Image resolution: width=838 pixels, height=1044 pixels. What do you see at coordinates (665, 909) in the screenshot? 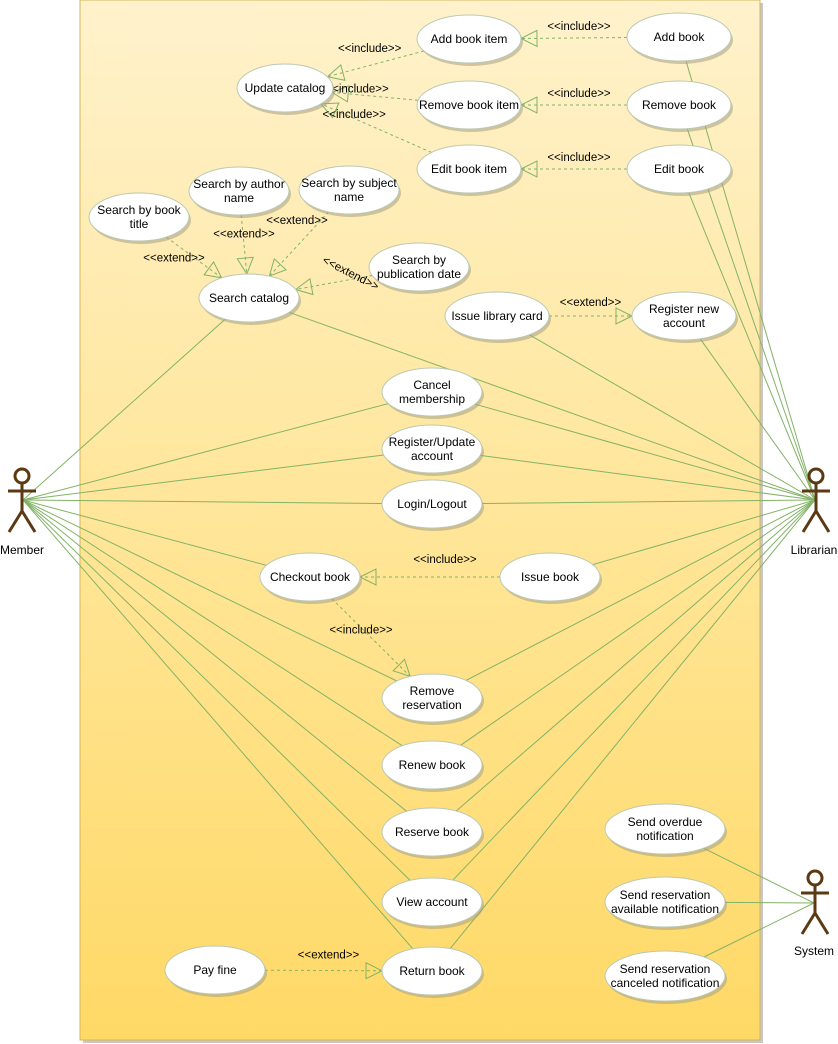
I see `use-case-label: available notification` at bounding box center [665, 909].